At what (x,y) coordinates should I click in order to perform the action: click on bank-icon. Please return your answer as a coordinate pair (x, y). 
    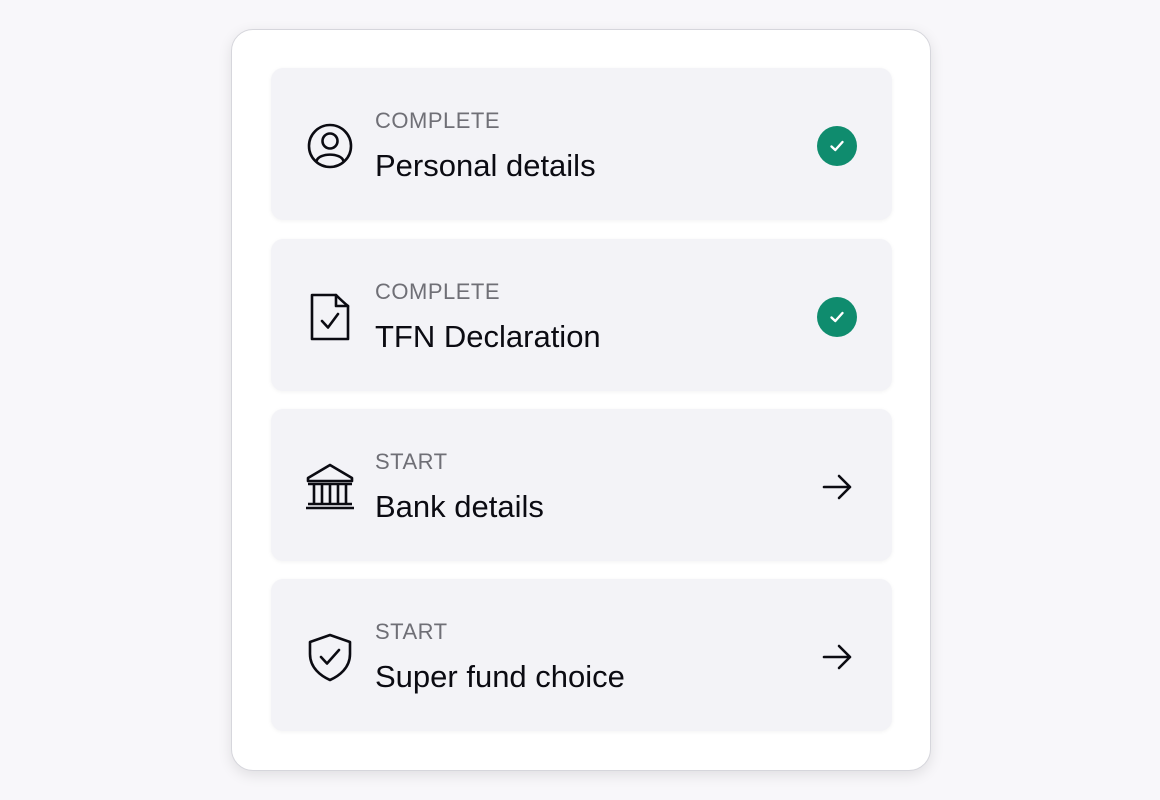
    Looking at the image, I should click on (330, 487).